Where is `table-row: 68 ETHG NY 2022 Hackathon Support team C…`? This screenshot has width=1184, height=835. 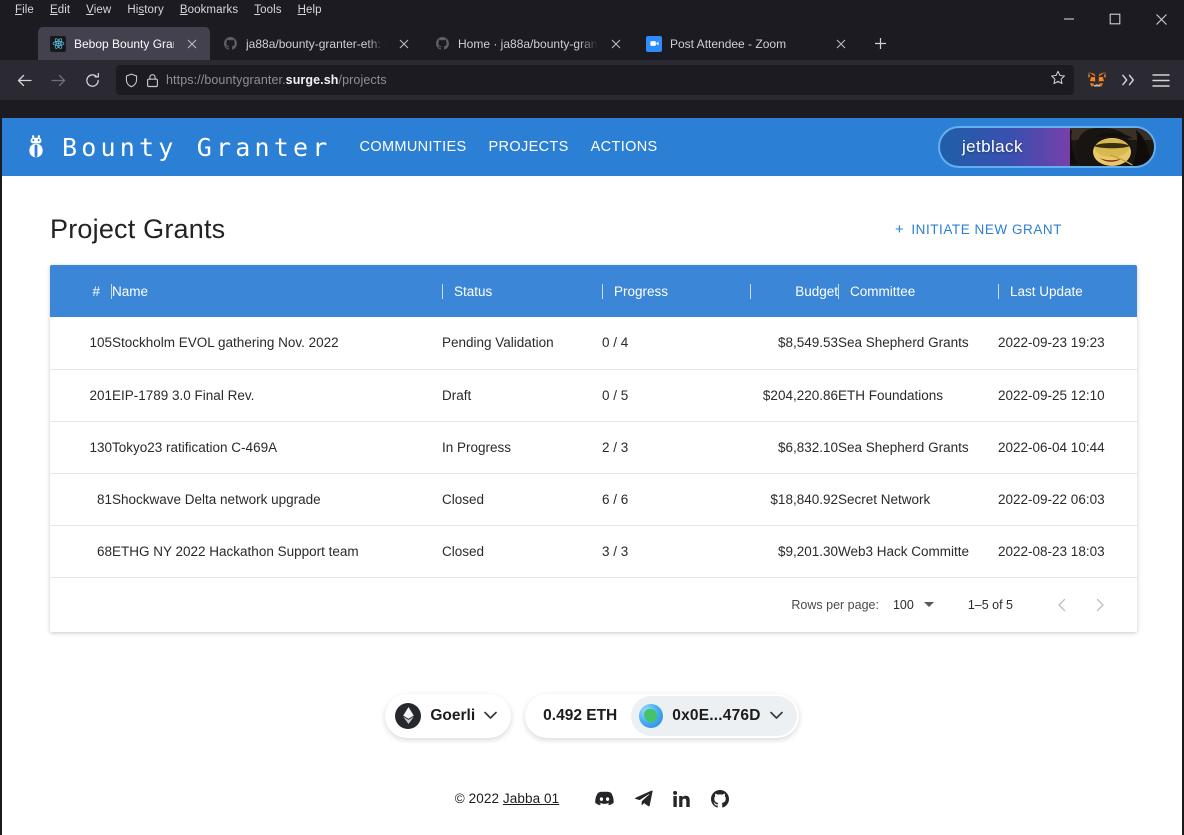
table-row: 68 ETHG NY 2022 Hackathon Support team C… is located at coordinates (593, 551).